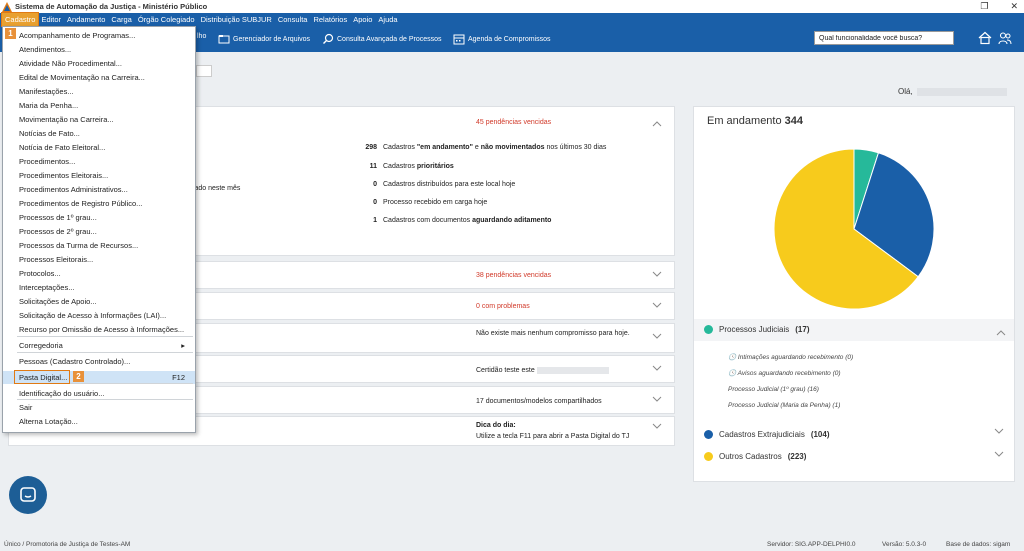 The image size is (1024, 551). I want to click on pending-overdue-2: 38 pendências vencidas, so click(513, 275).